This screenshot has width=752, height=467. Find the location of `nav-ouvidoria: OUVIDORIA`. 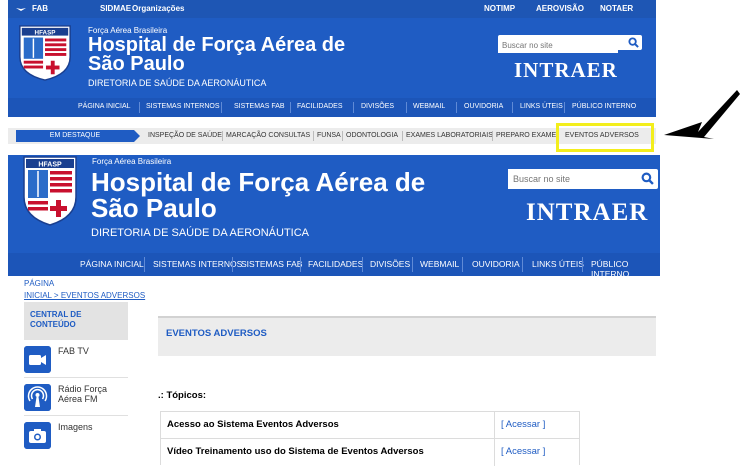

nav-ouvidoria: OUVIDORIA is located at coordinates (483, 106).